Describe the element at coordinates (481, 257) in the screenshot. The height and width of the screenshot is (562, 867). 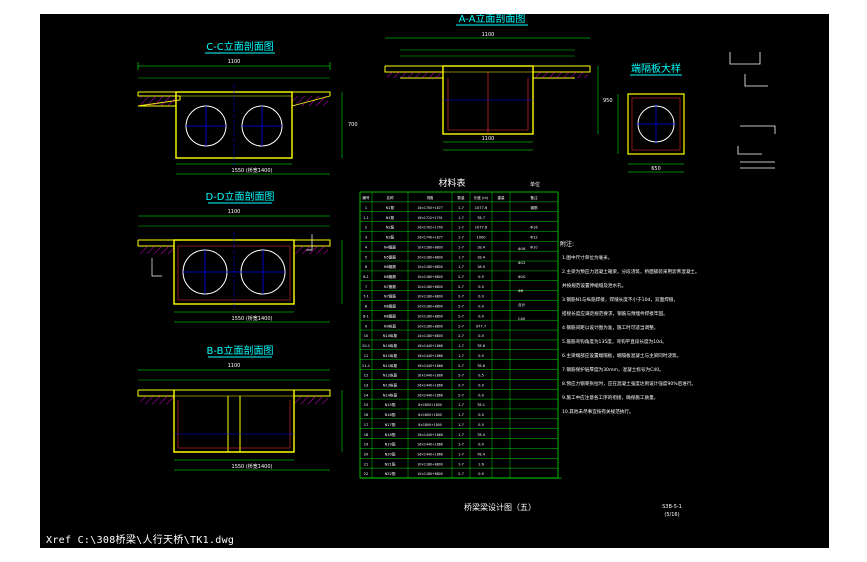
I see `table-cell: 18.4` at that location.